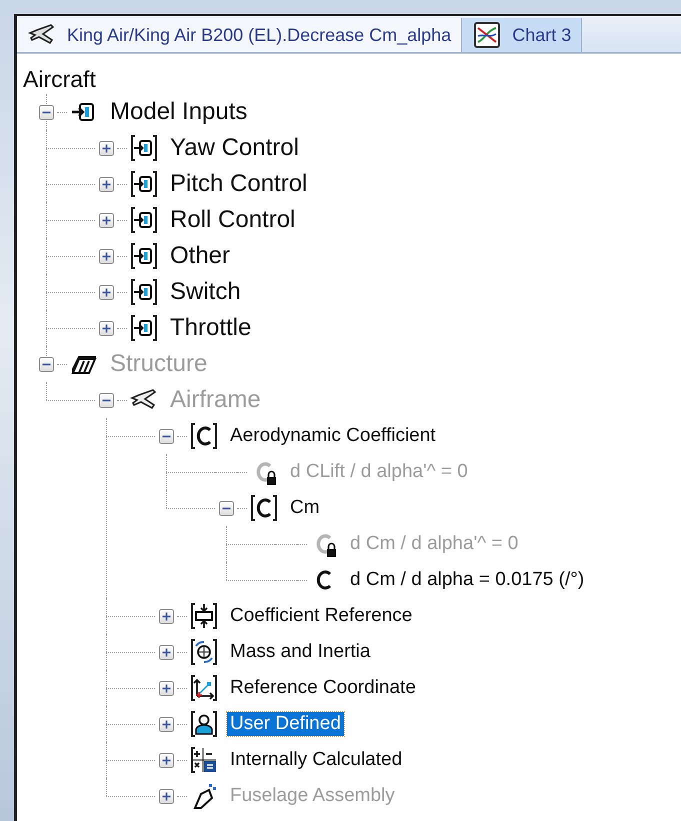  I want to click on calculator-icon, so click(204, 760).